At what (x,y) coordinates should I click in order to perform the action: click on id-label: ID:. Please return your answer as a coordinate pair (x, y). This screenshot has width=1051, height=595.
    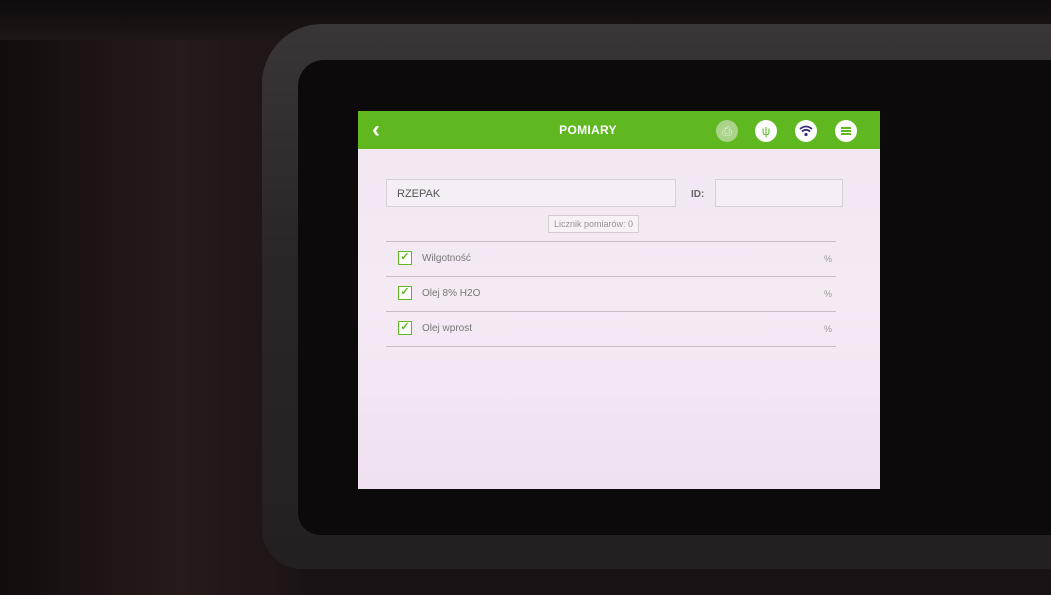
    Looking at the image, I should click on (698, 194).